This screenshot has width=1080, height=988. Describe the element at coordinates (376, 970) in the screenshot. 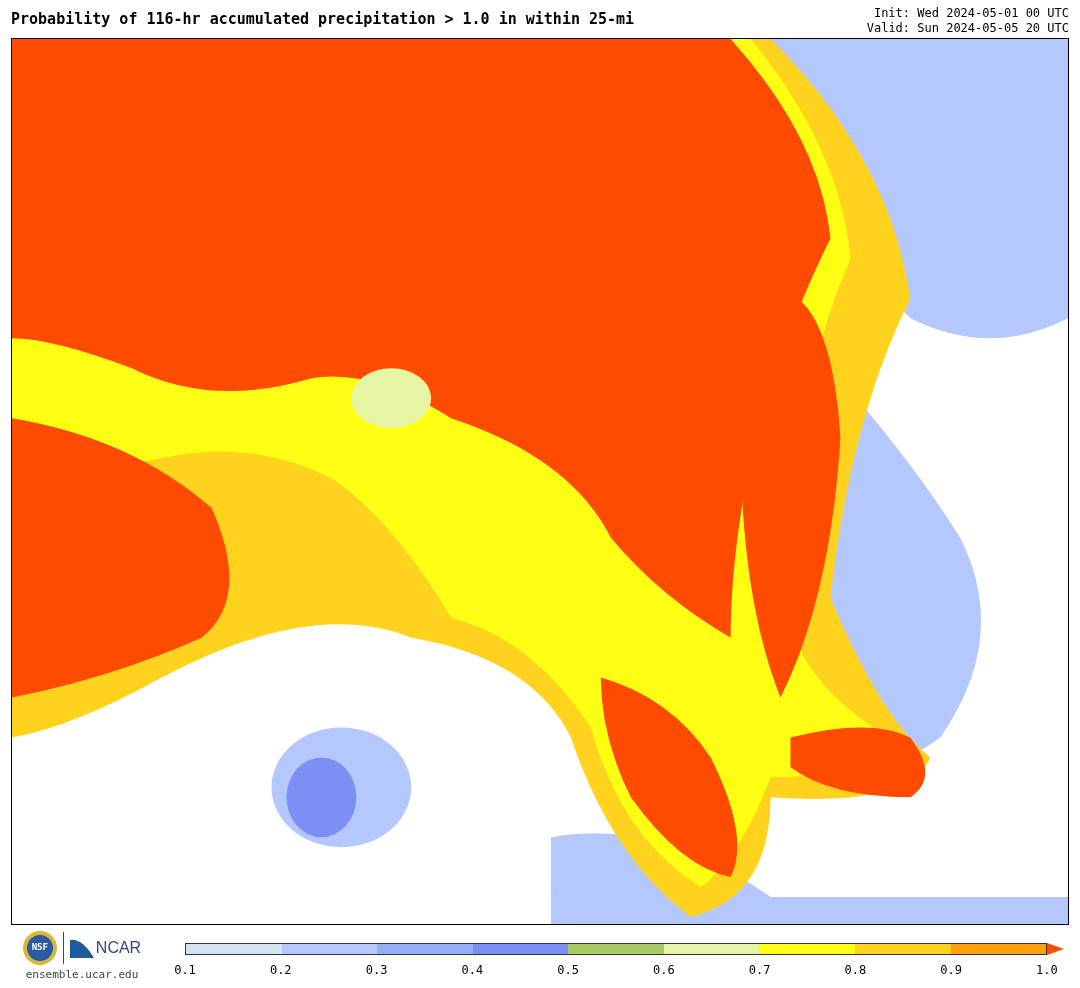

I see `colorbar-tick-label: 0.3` at that location.